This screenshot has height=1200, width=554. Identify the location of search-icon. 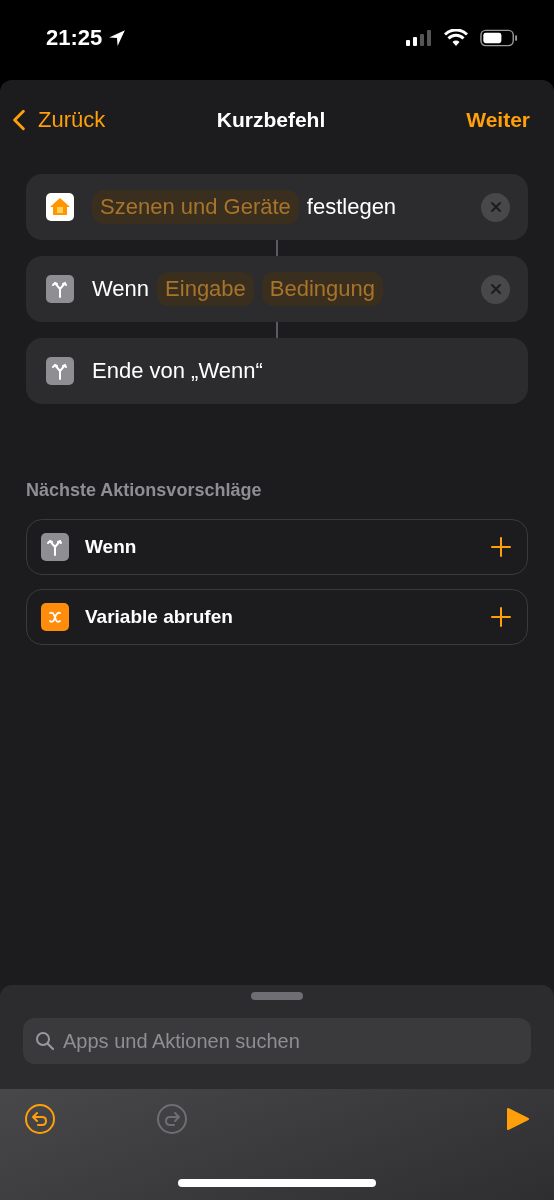
(45, 1041).